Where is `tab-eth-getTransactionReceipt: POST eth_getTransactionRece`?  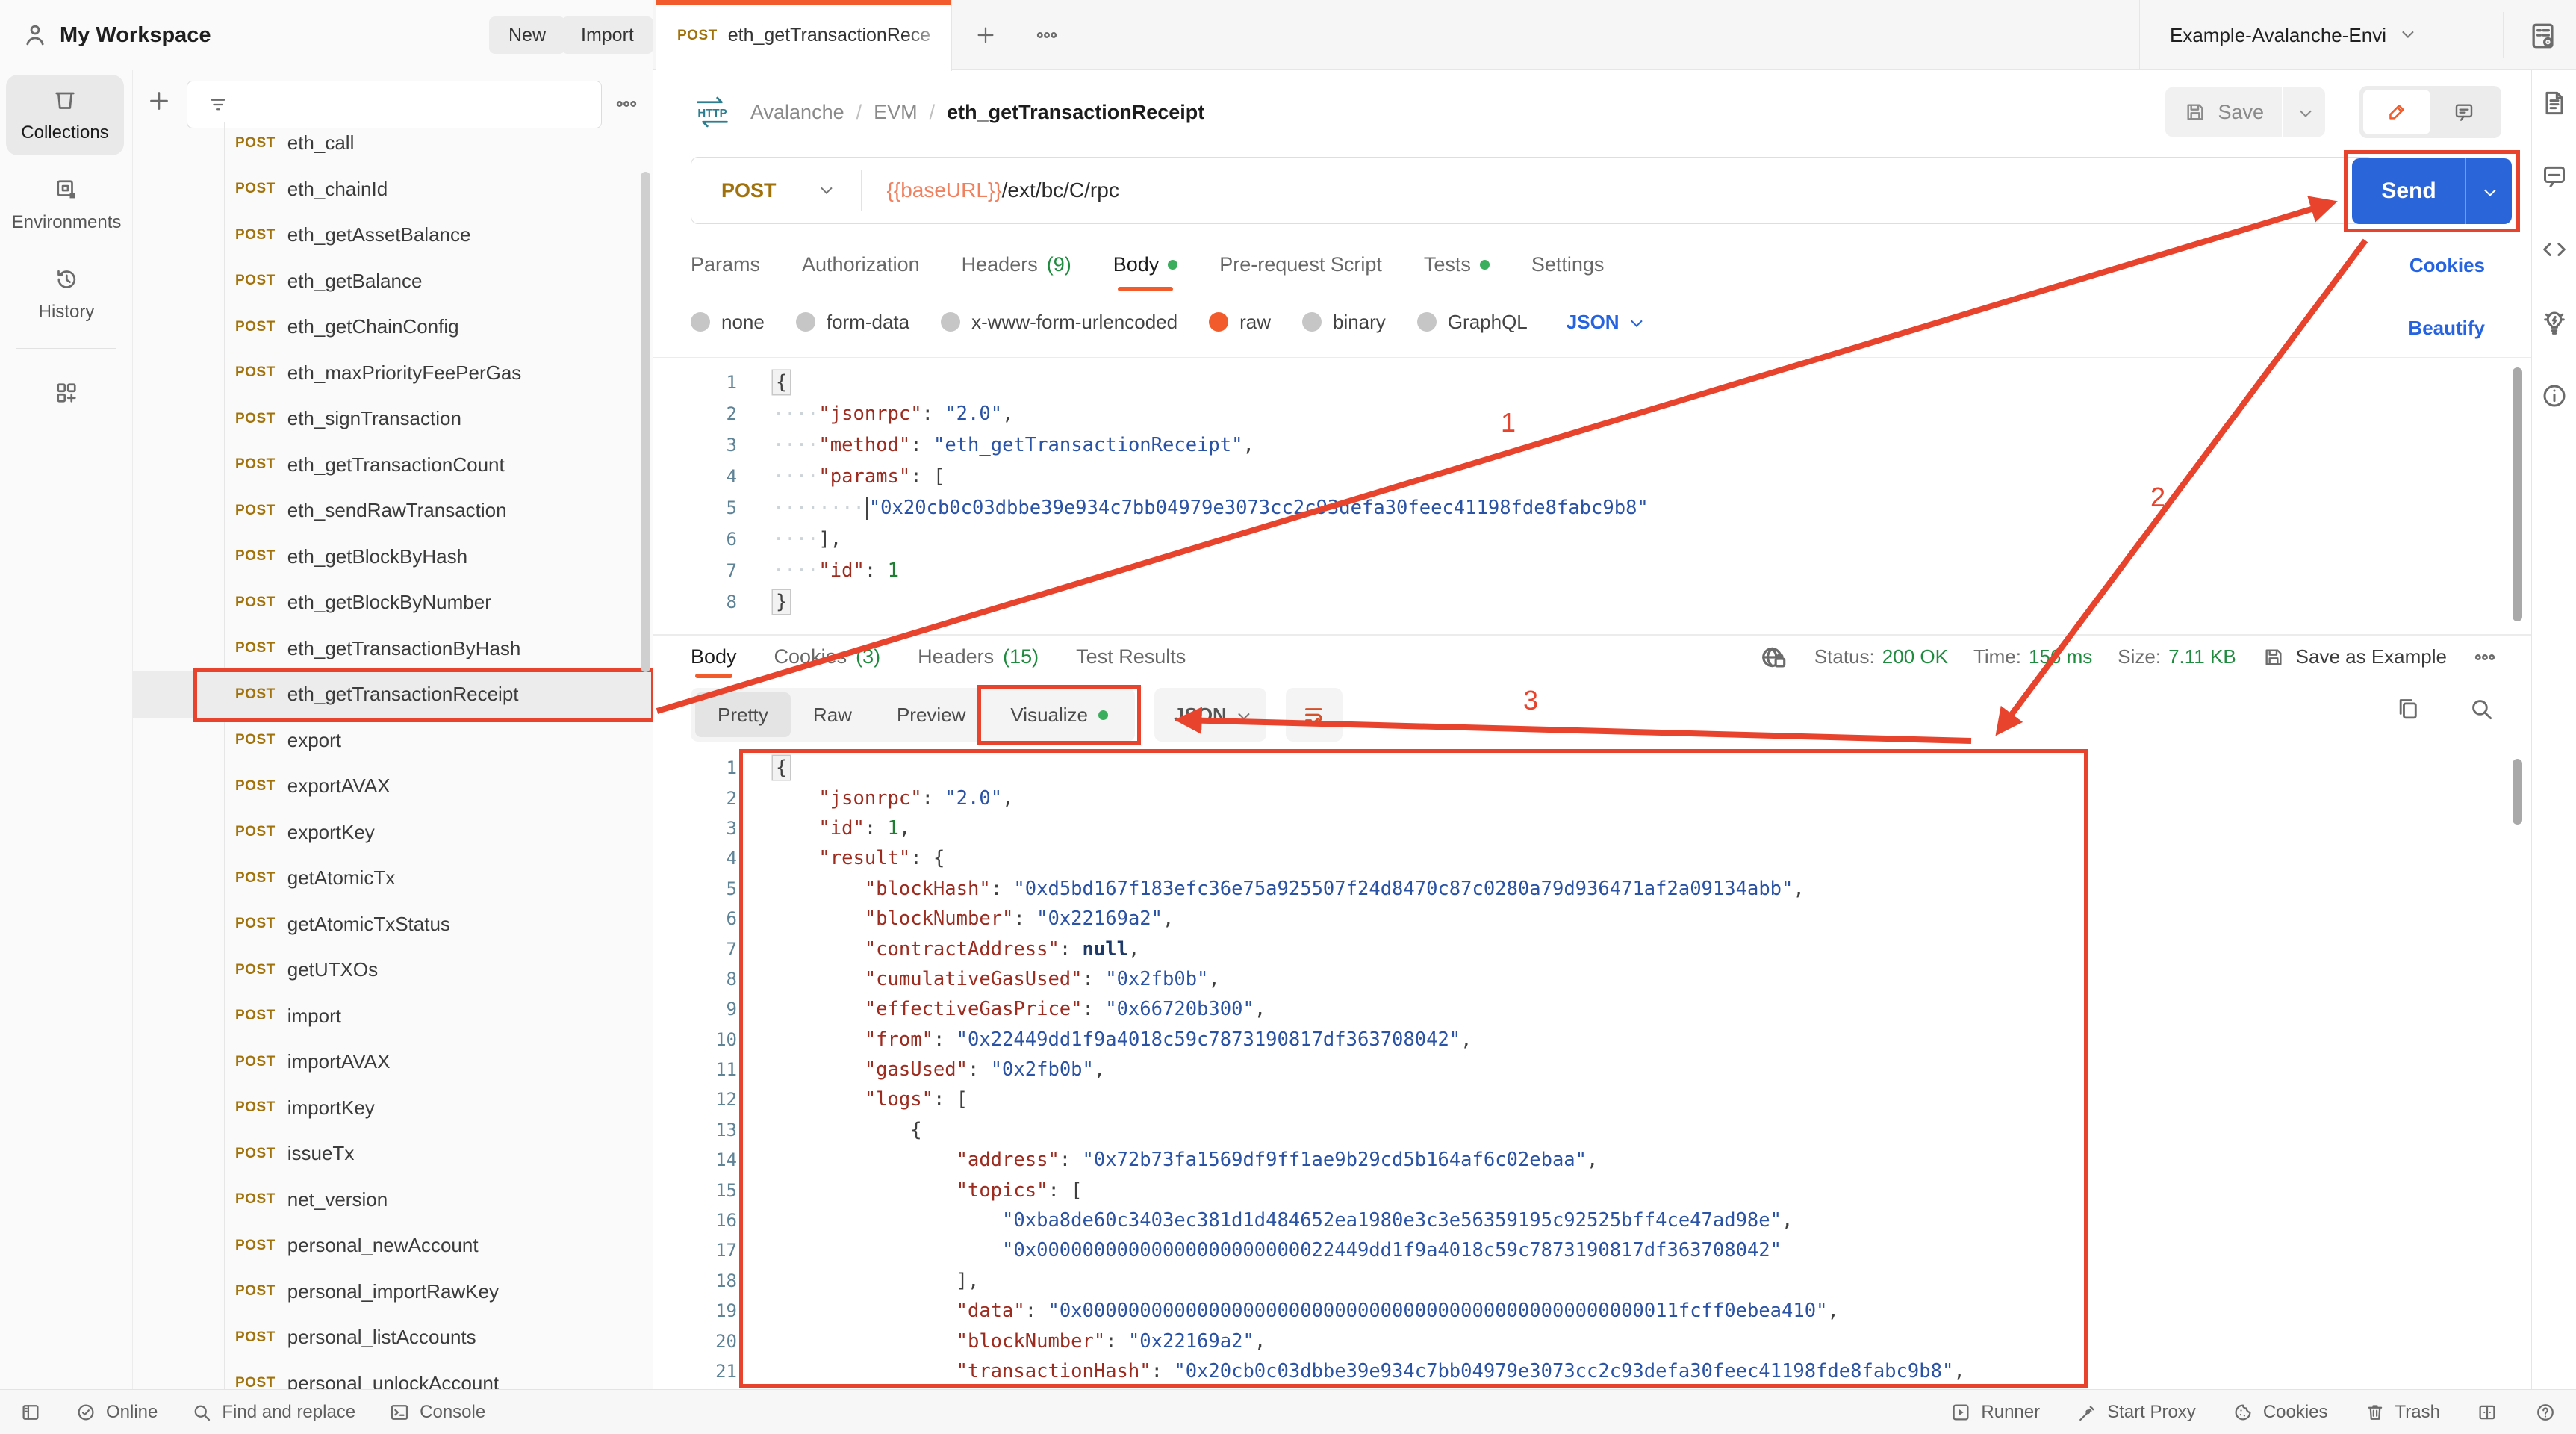
tab-eth-getTransactionReceipt: POST eth_getTransactionRece is located at coordinates (804, 35).